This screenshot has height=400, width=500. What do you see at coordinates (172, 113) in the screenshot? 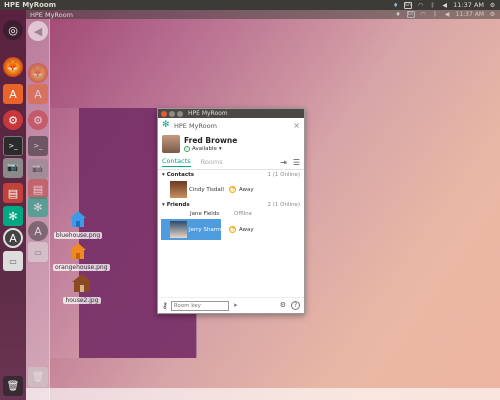
I see `minimize-window-button` at bounding box center [172, 113].